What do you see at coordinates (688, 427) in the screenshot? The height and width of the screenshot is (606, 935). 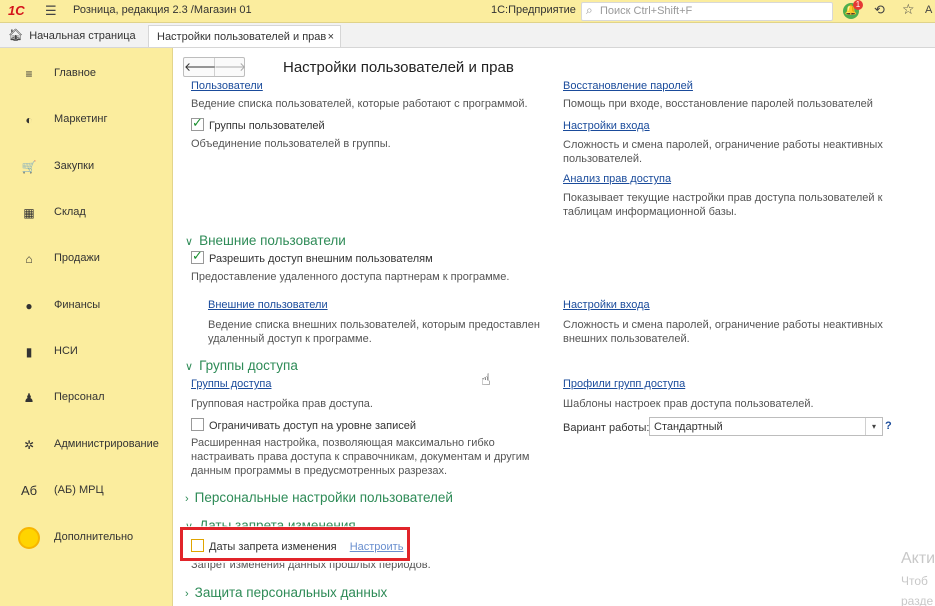 I see `variant-value: Стандартный` at bounding box center [688, 427].